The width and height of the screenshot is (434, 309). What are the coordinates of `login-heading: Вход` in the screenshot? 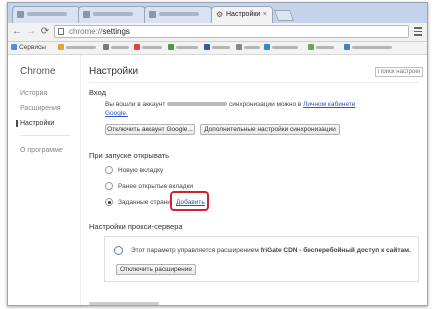 It's located at (97, 92).